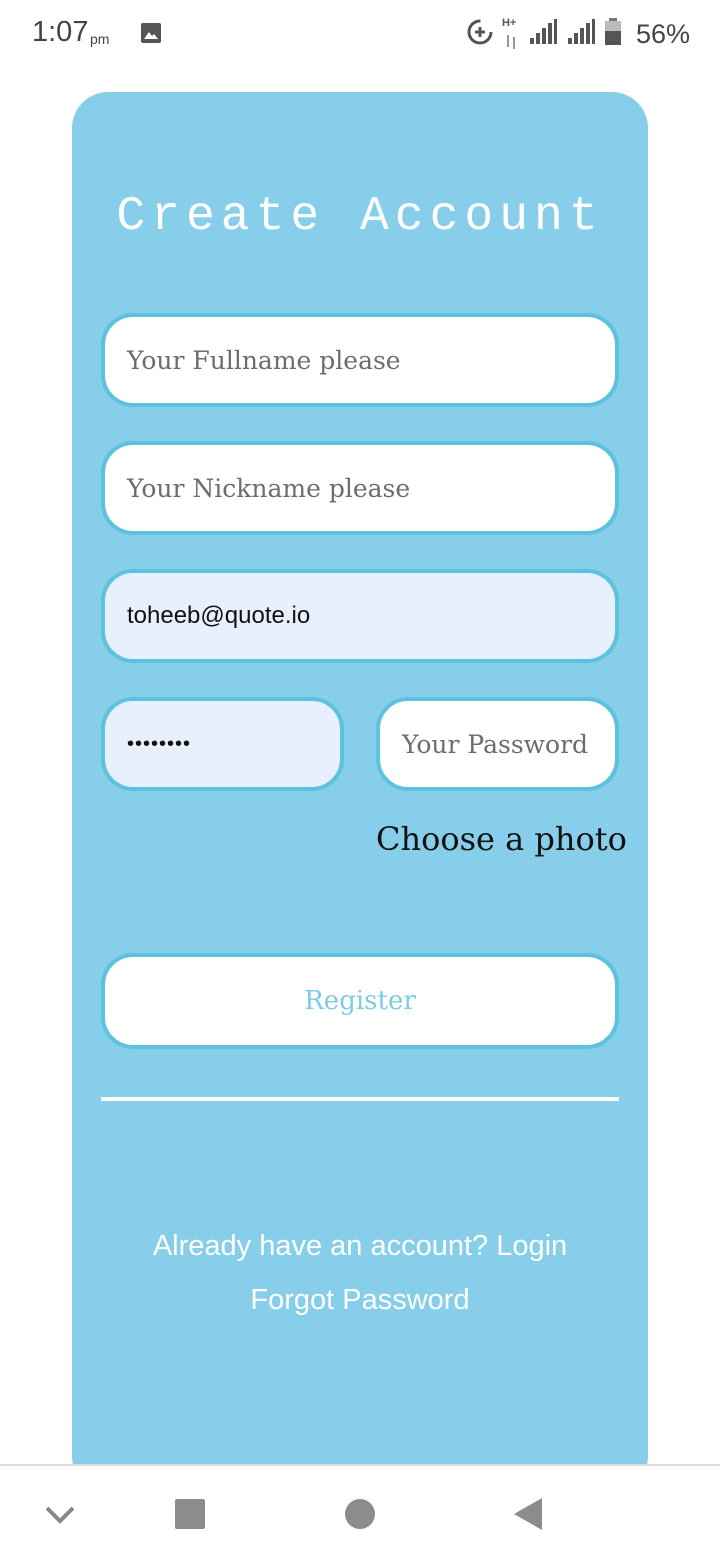  I want to click on fullname-placeholder: Your Fullname please, so click(264, 360).